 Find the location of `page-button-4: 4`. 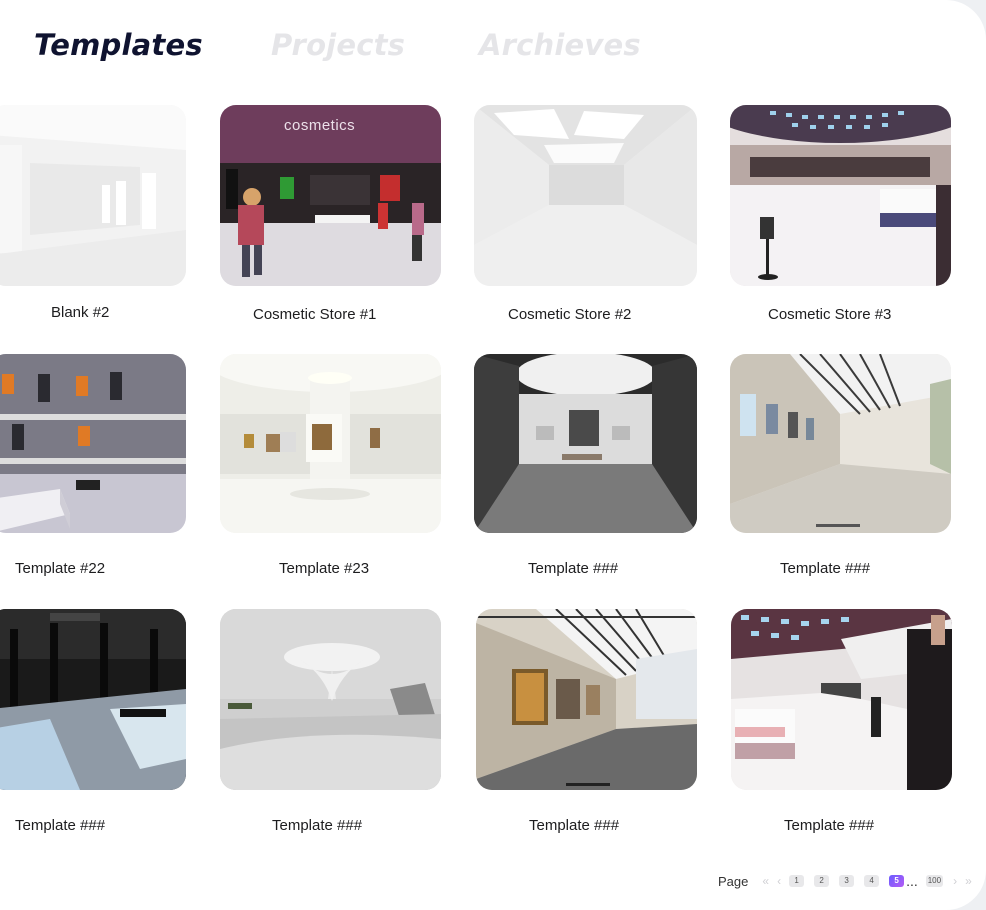

page-button-4: 4 is located at coordinates (872, 881).